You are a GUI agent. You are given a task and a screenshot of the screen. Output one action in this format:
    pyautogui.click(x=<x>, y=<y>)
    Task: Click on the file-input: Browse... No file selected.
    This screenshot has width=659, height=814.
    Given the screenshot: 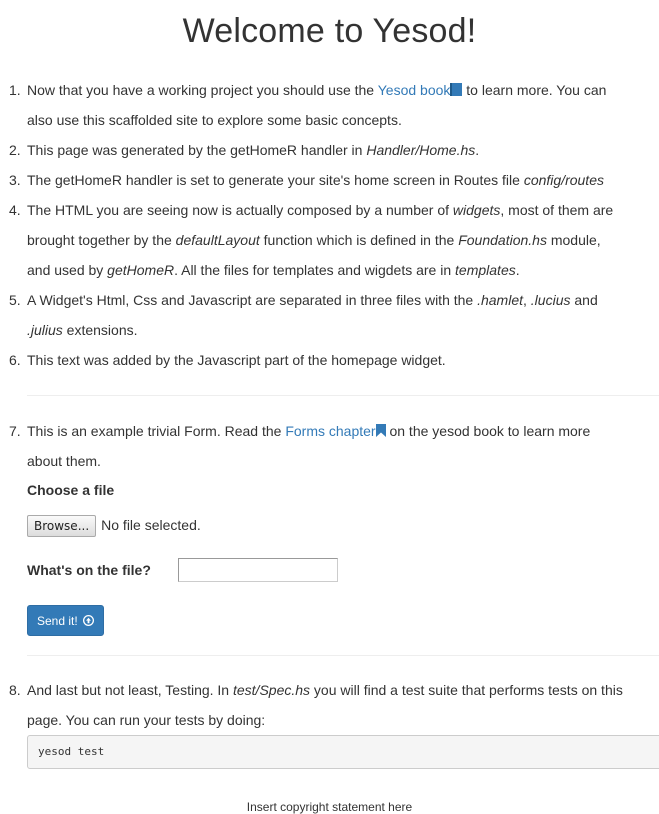 What is the action you would take?
    pyautogui.click(x=114, y=526)
    